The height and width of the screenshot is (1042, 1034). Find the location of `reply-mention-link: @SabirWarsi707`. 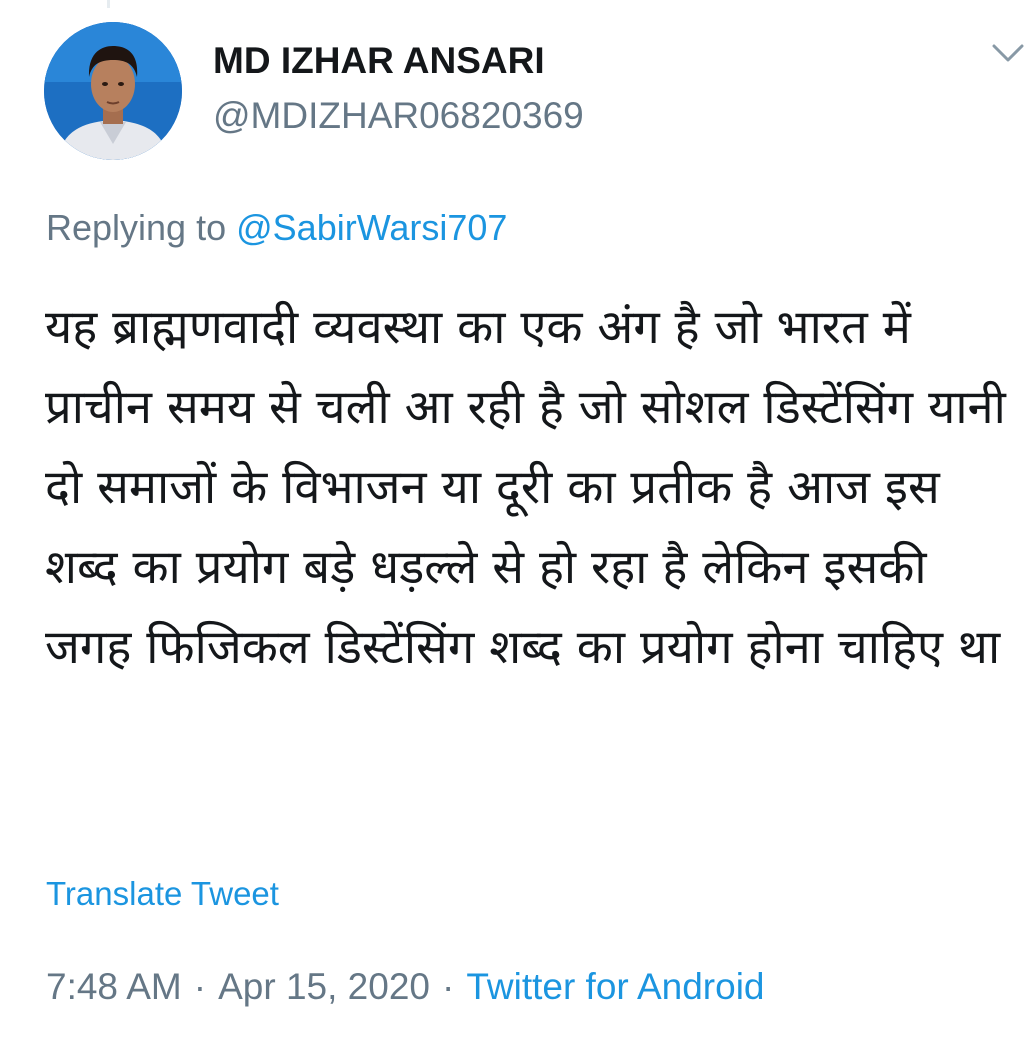

reply-mention-link: @SabirWarsi707 is located at coordinates (371, 227).